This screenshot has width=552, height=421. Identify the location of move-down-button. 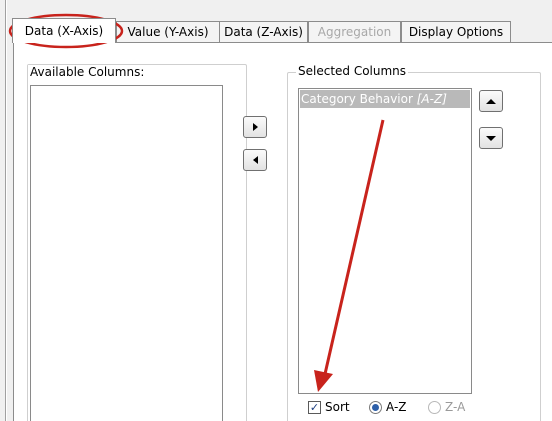
(491, 138).